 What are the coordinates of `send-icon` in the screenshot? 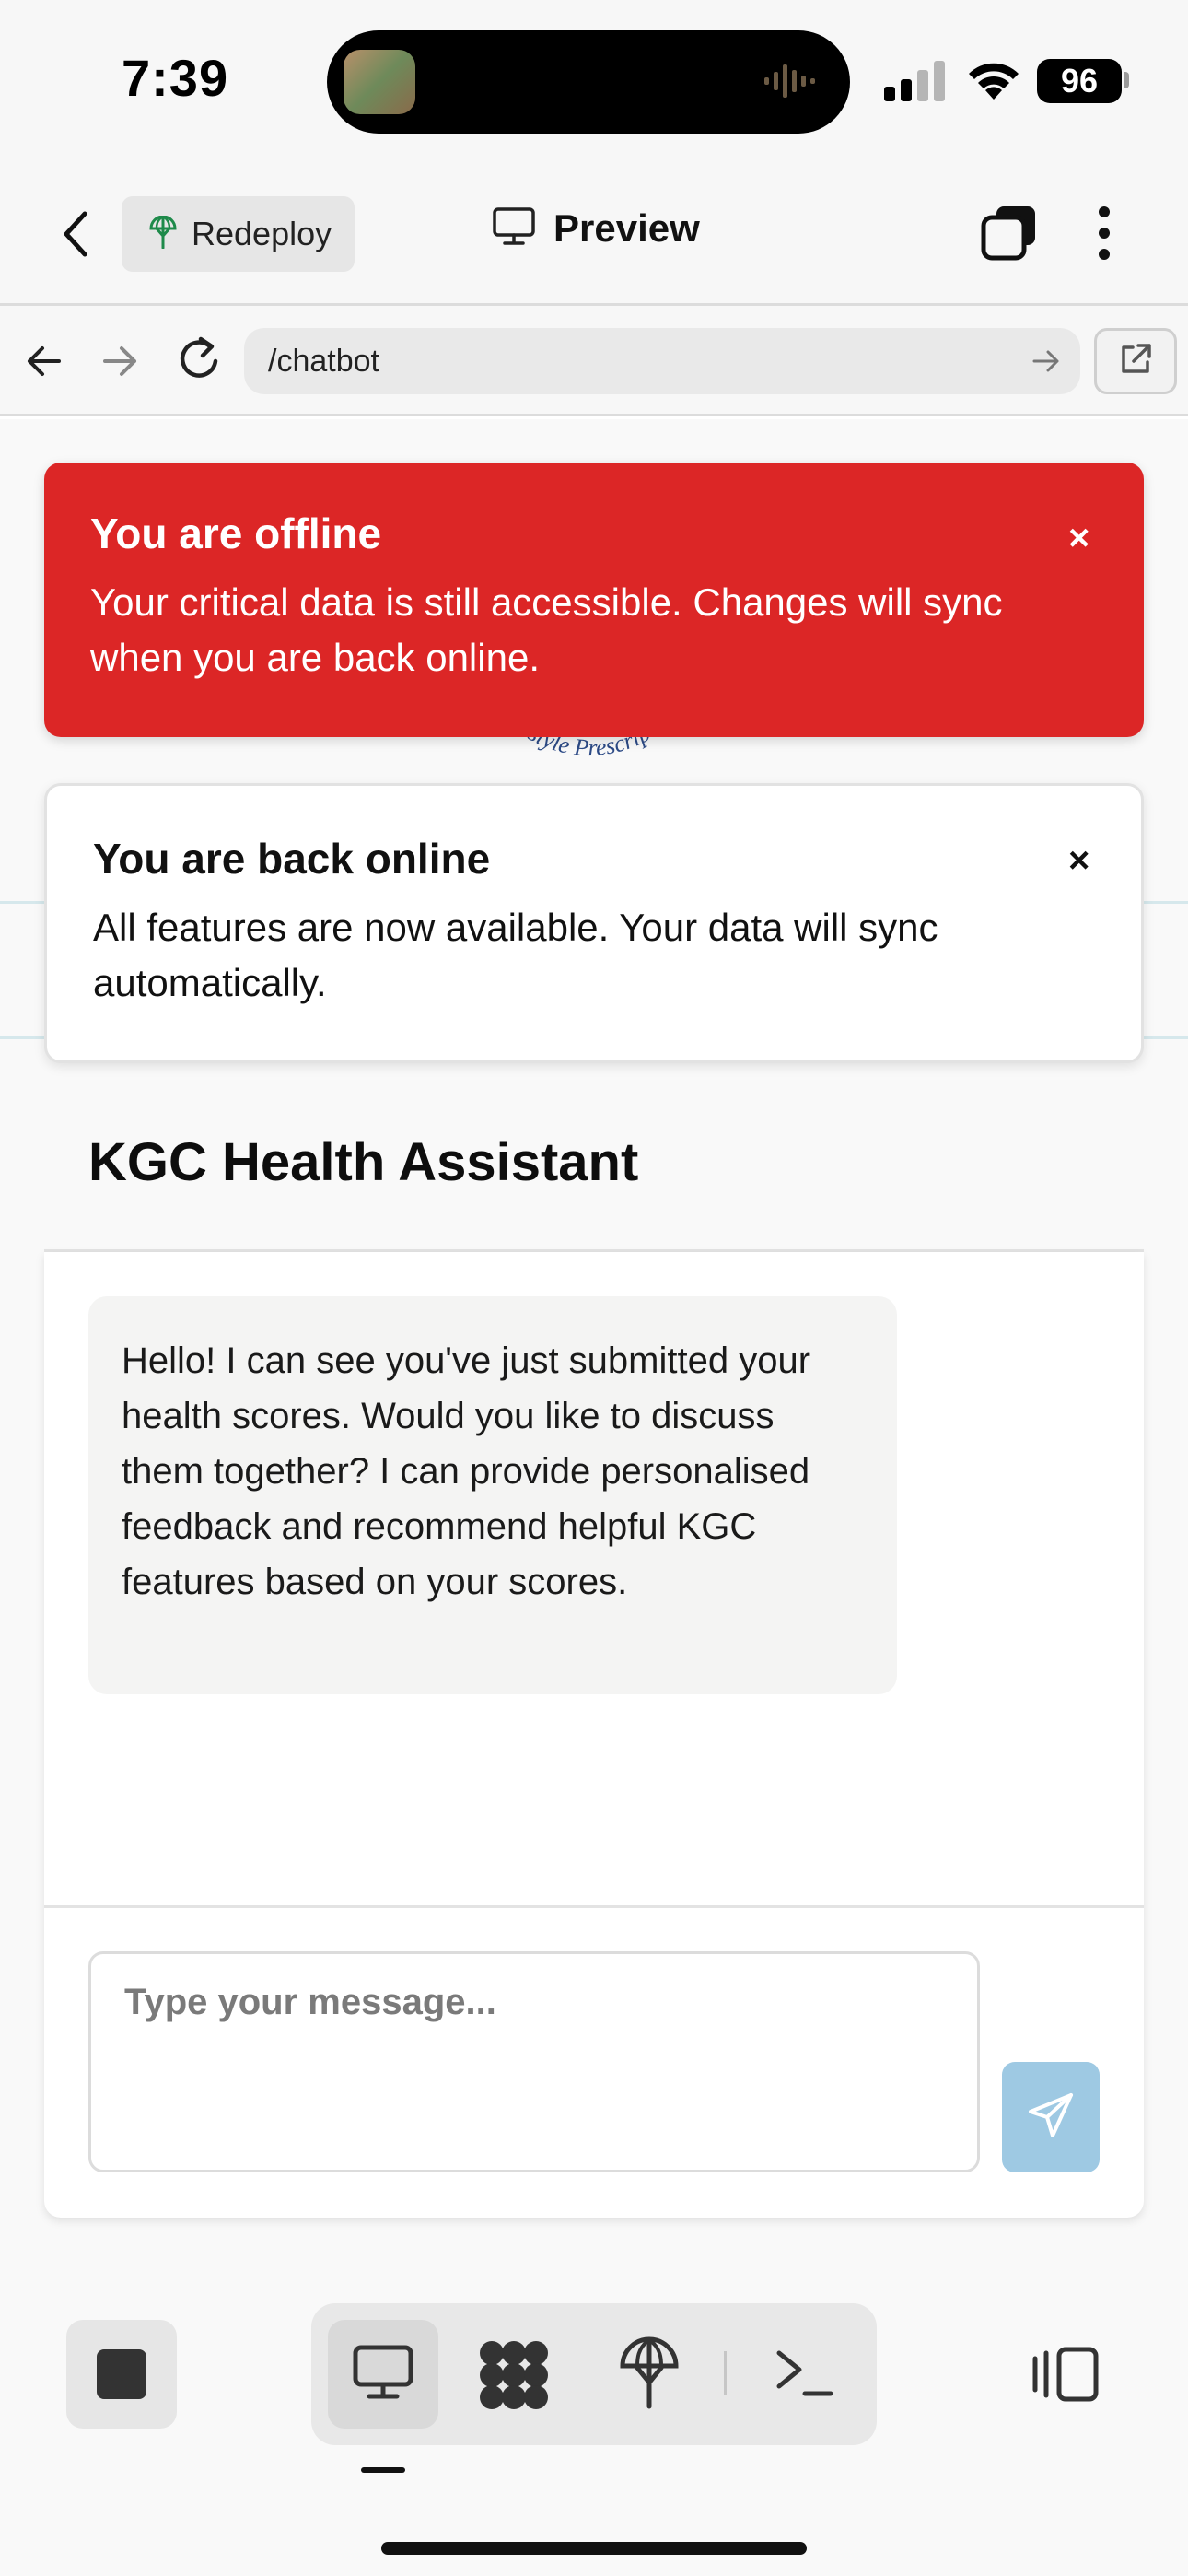 It's located at (1051, 2117).